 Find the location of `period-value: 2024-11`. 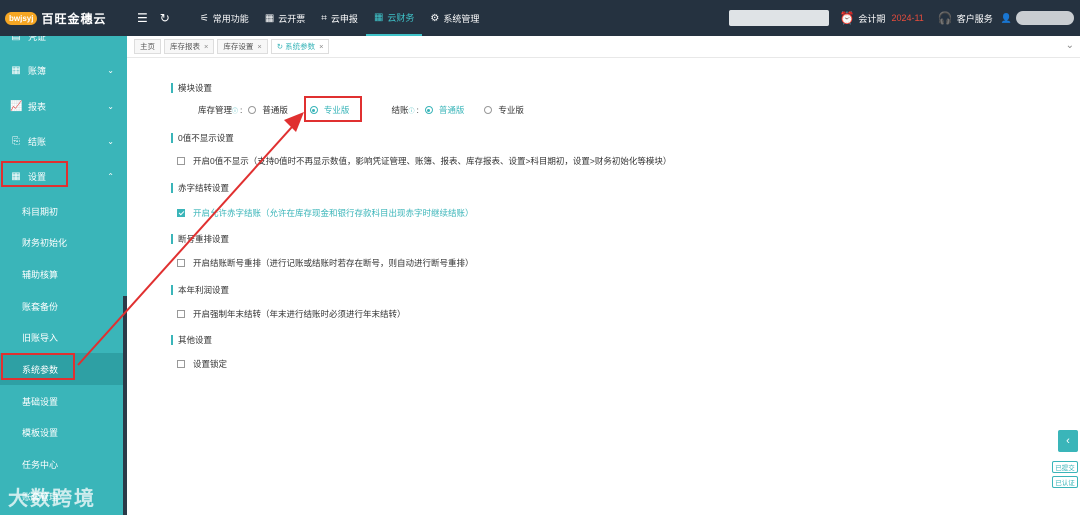

period-value: 2024-11 is located at coordinates (907, 18).